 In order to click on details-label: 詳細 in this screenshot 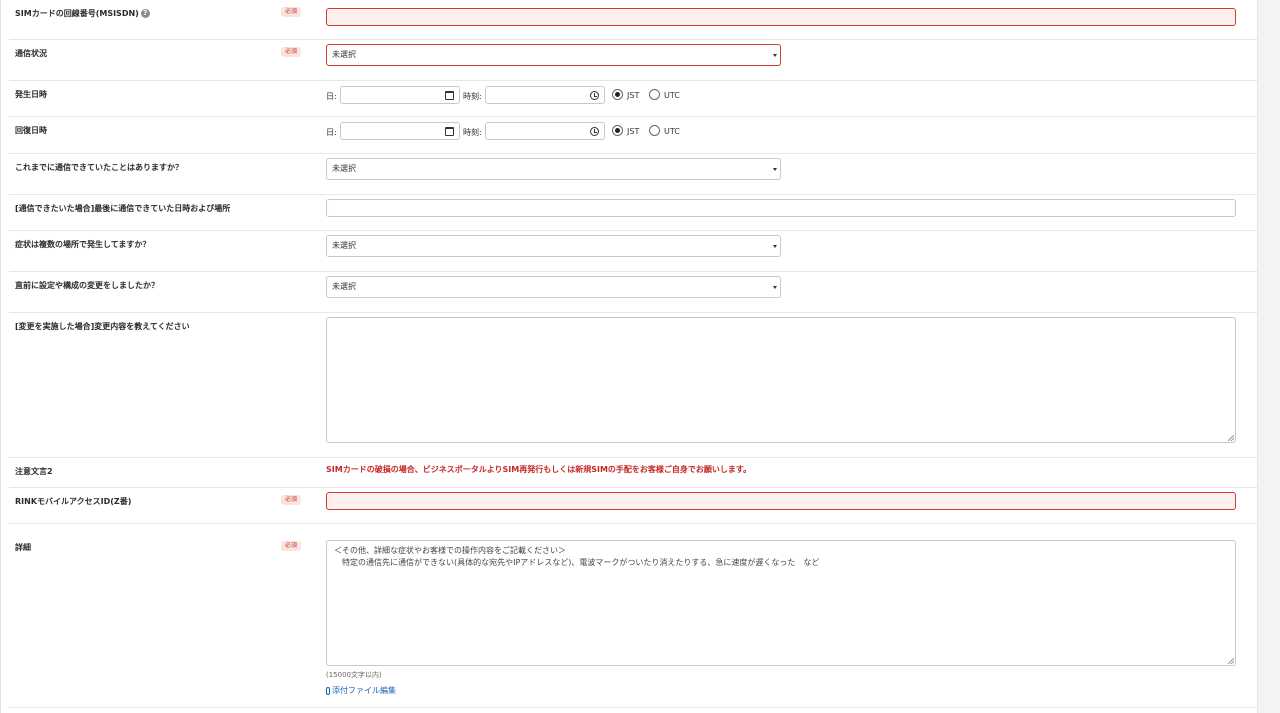, I will do `click(23, 547)`.